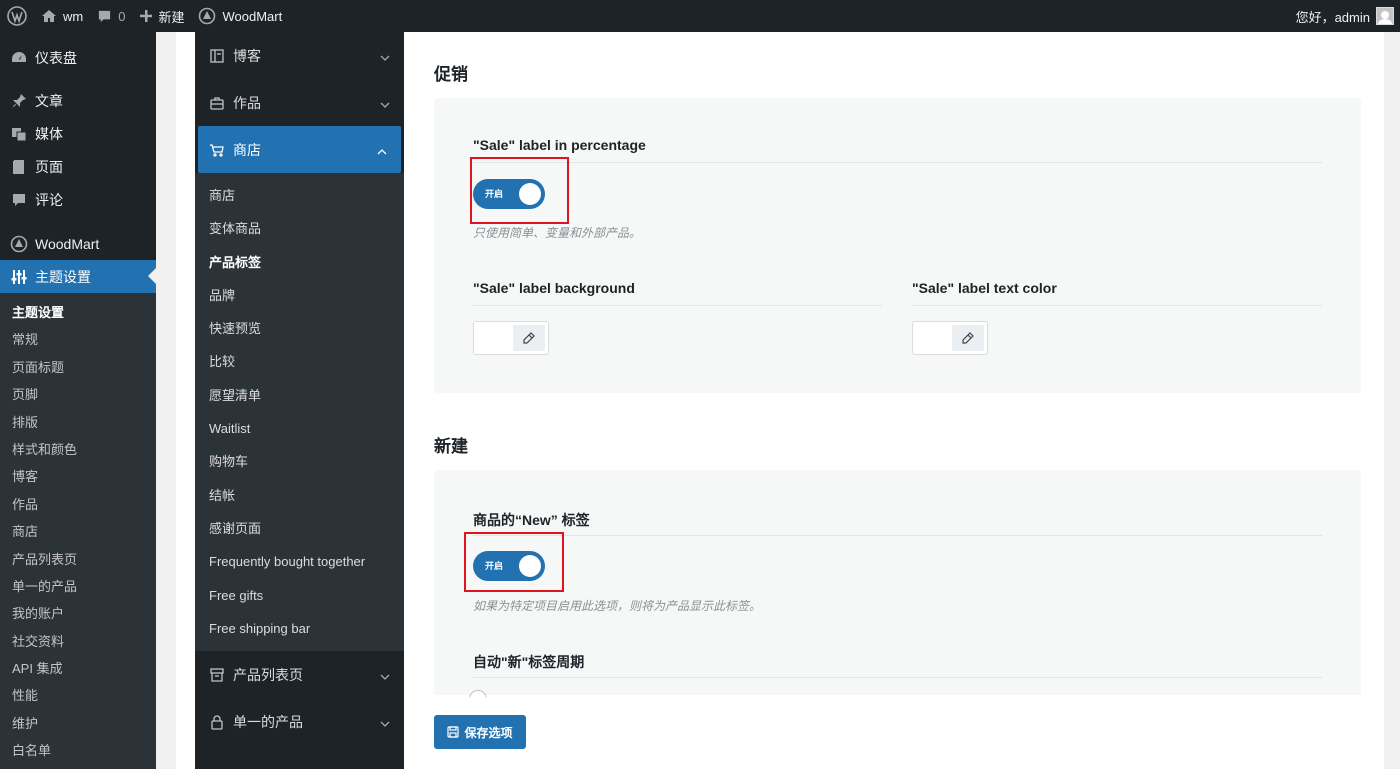 The image size is (1400, 769). I want to click on nav-single-product: 单一的产品, so click(299, 721).